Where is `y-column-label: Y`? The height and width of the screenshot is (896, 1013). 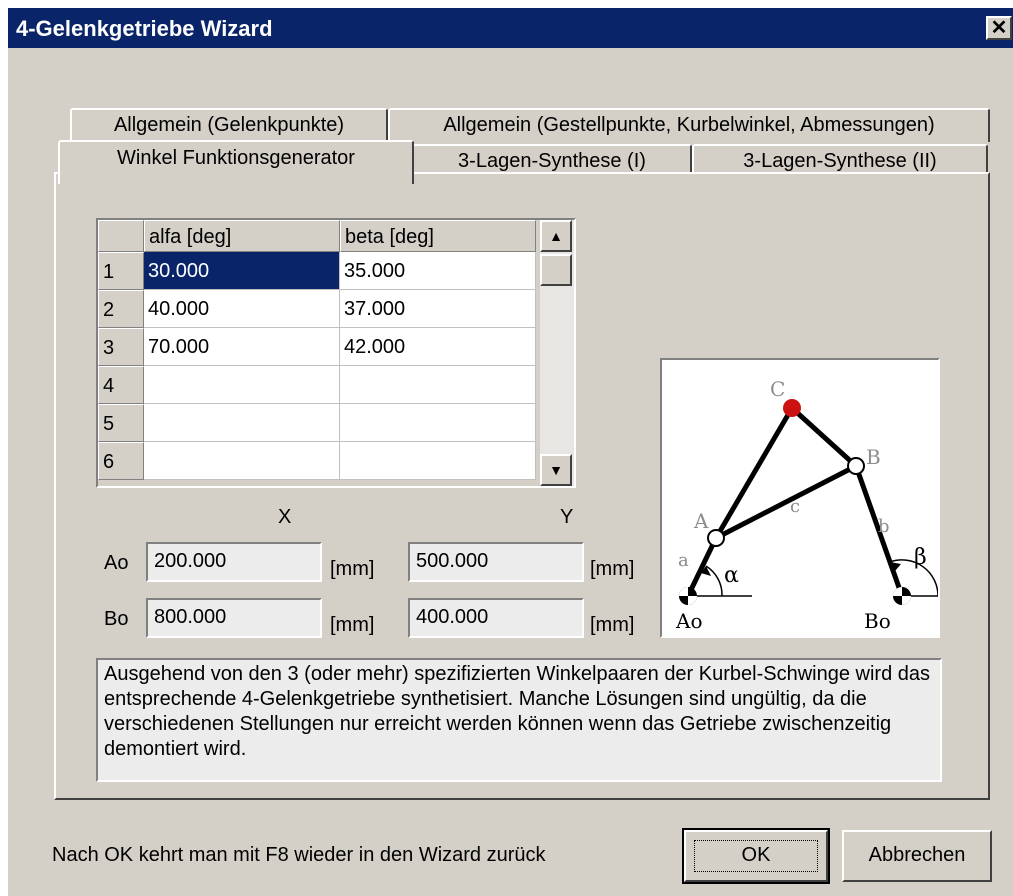
y-column-label: Y is located at coordinates (567, 517).